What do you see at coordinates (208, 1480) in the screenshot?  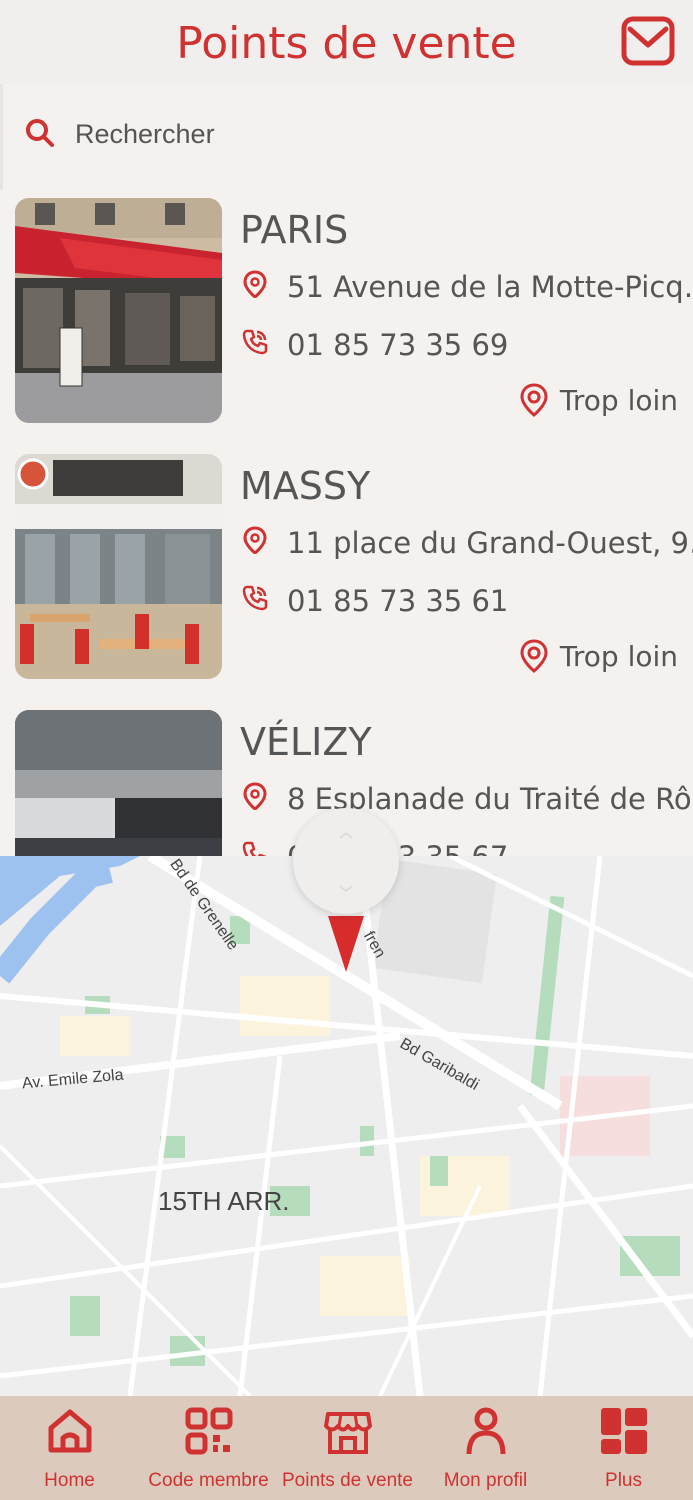 I see `nav-label: Code membre` at bounding box center [208, 1480].